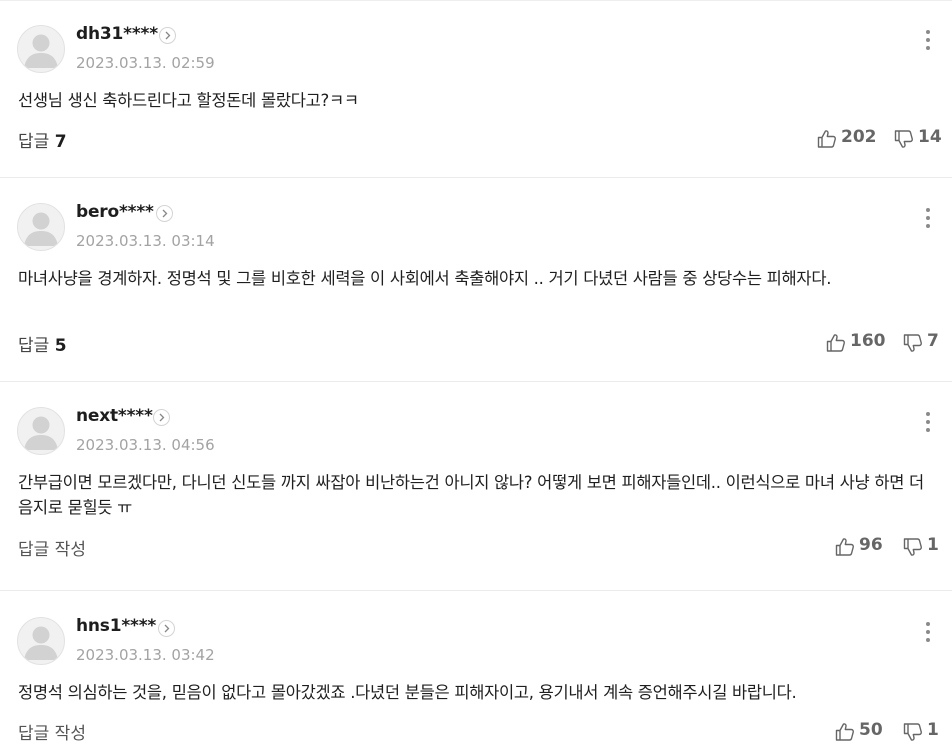 The height and width of the screenshot is (744, 952). I want to click on dislike-count: 7, so click(933, 341).